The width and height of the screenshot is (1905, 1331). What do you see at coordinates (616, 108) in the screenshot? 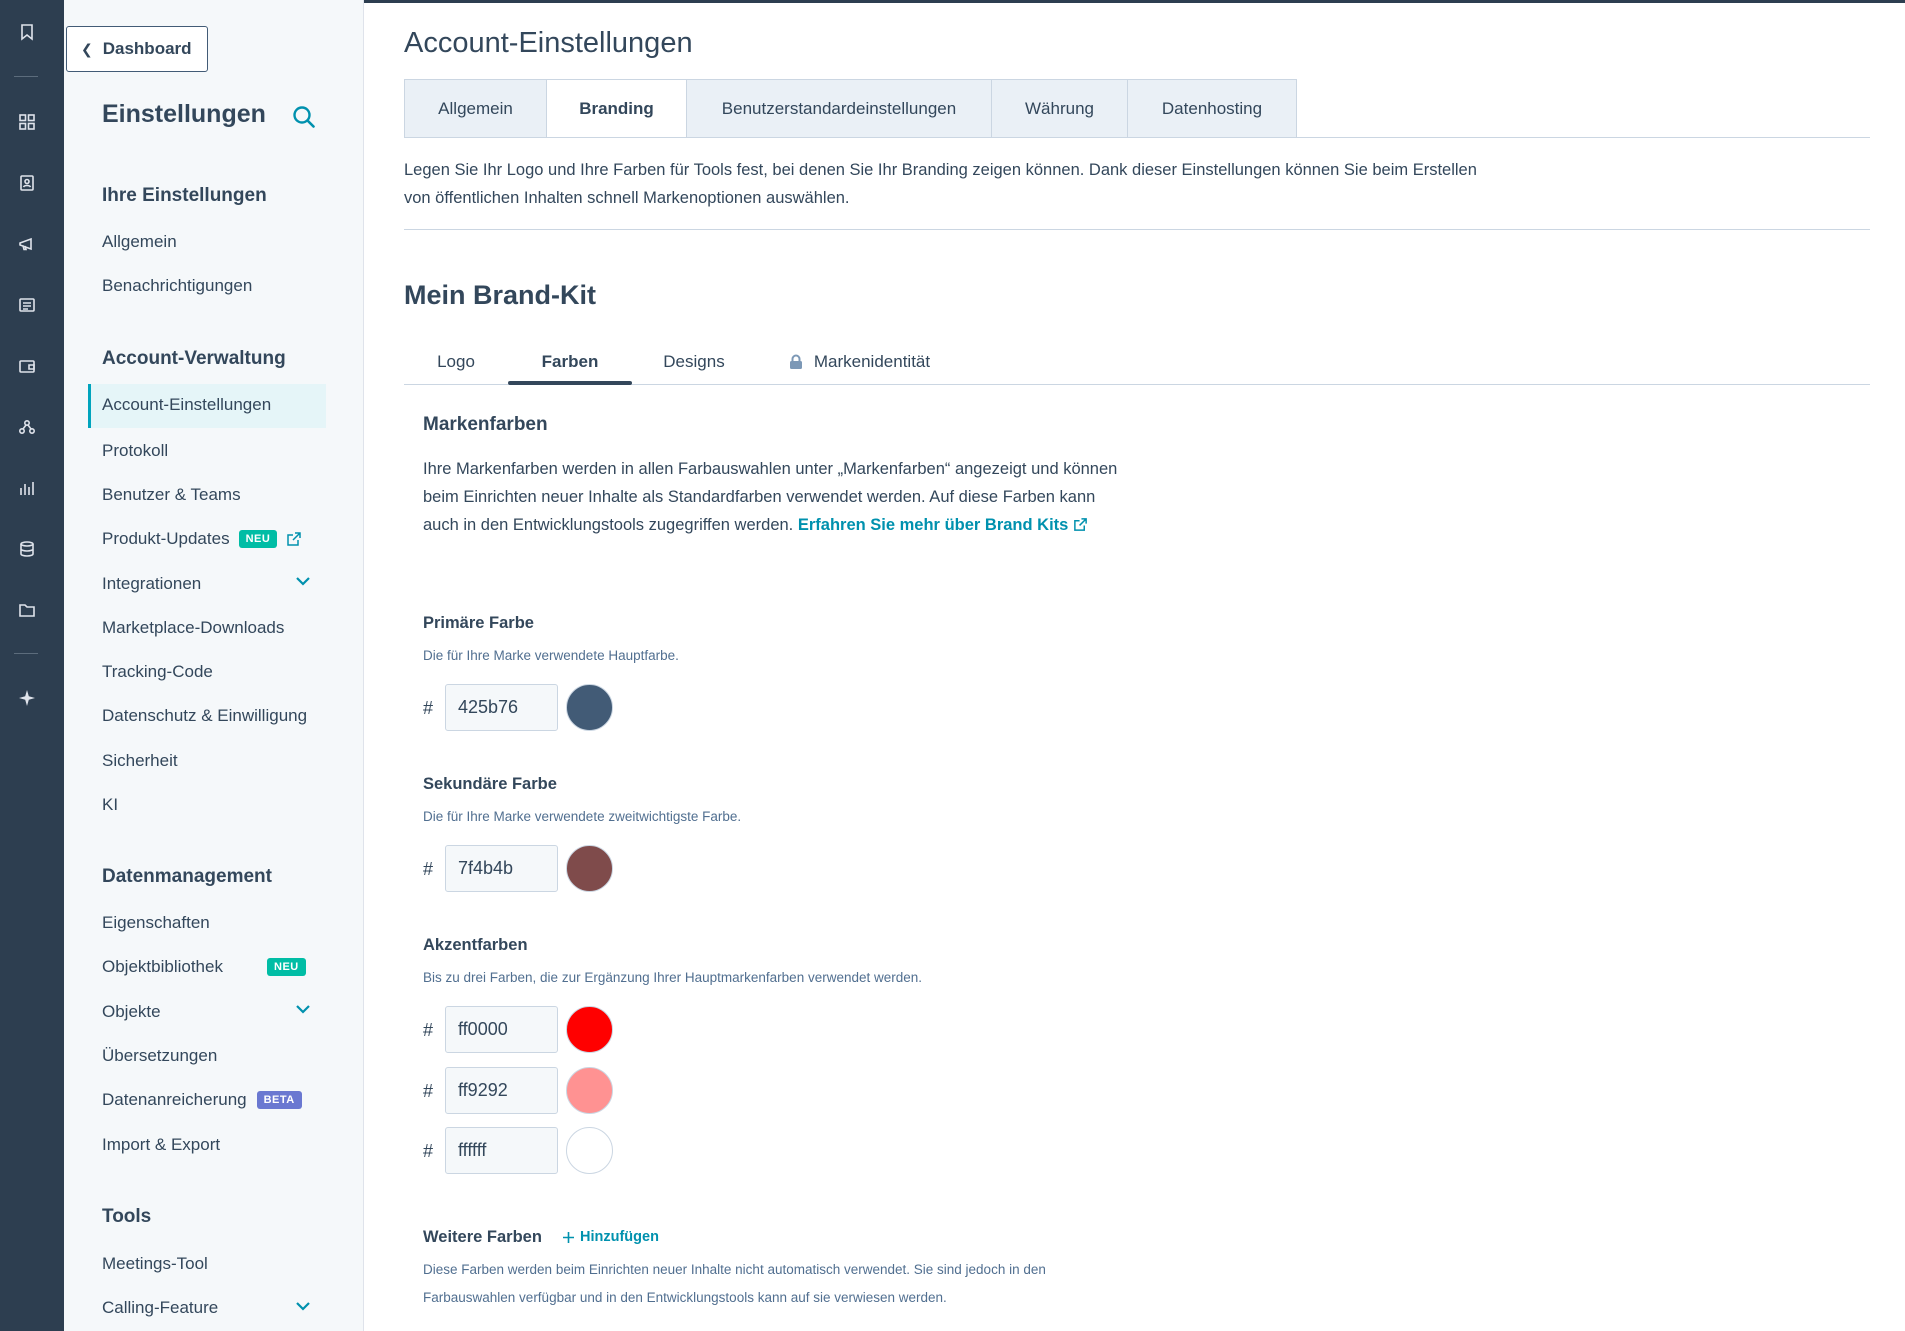
I see `tab-branding: Branding` at bounding box center [616, 108].